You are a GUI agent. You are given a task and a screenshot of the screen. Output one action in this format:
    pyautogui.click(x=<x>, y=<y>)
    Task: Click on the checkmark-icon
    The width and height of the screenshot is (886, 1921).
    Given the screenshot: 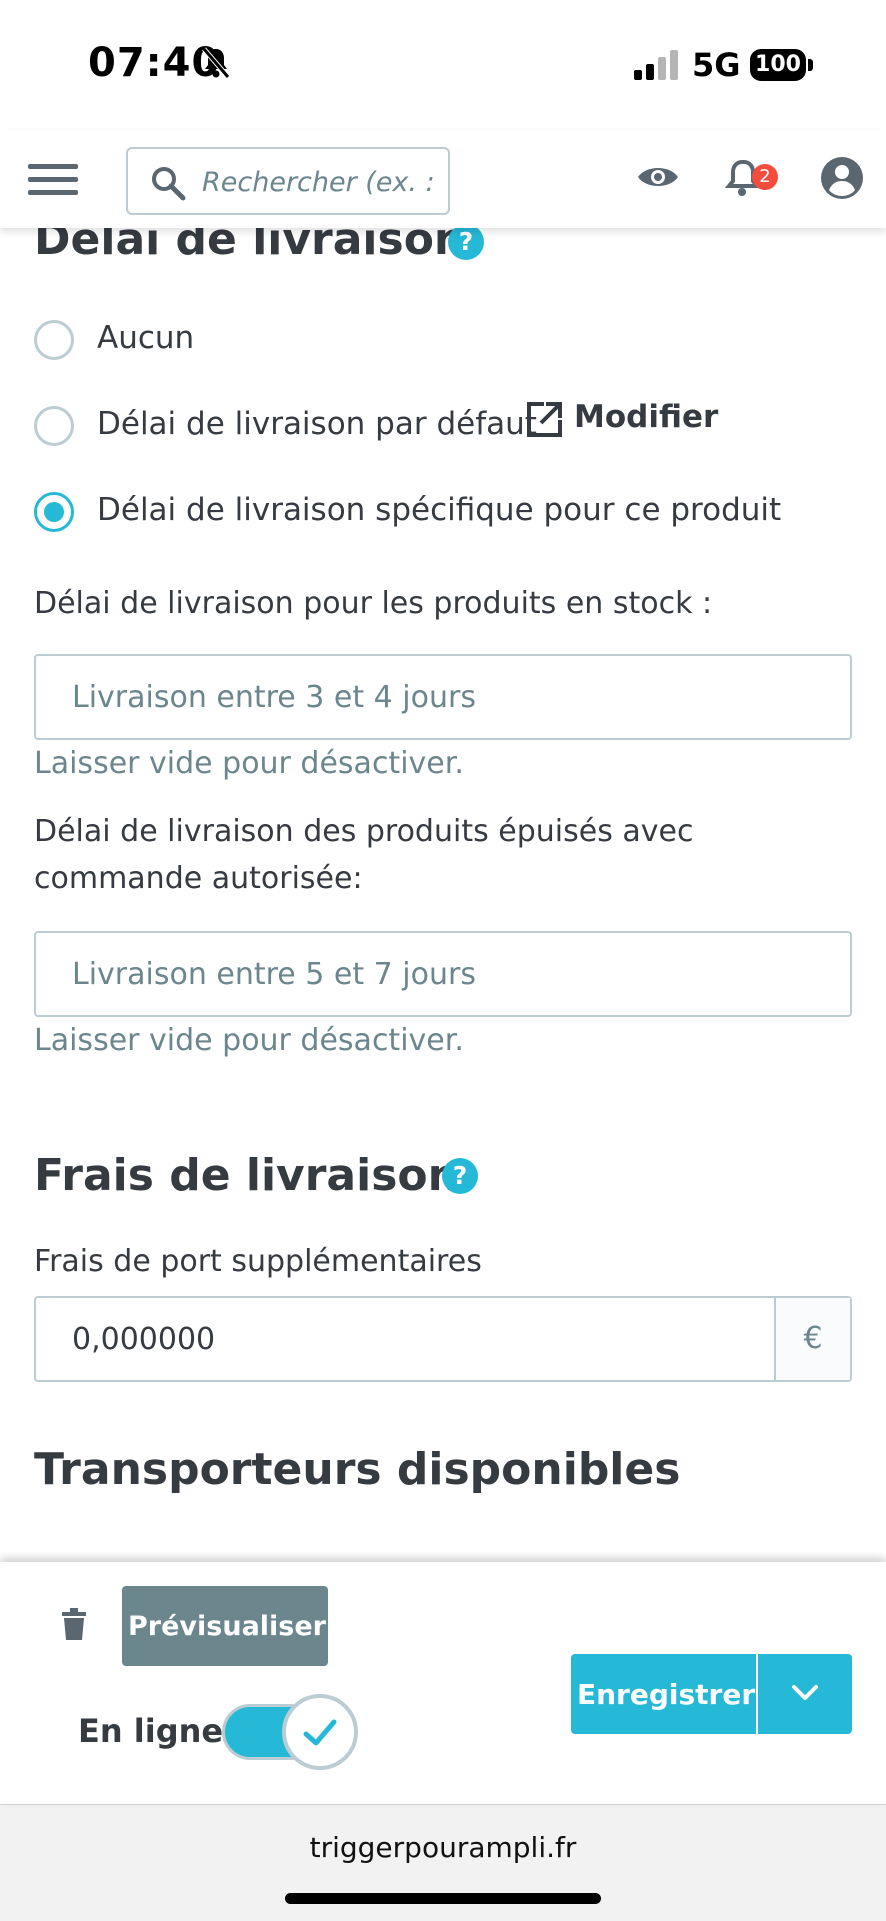 What is the action you would take?
    pyautogui.click(x=320, y=1732)
    